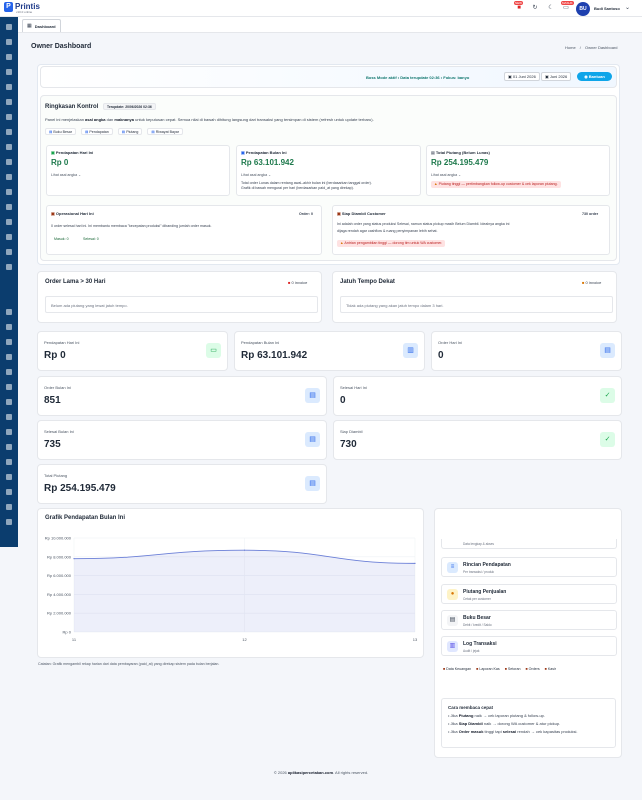 The image size is (642, 800). Describe the element at coordinates (488, 669) in the screenshot. I see `chip-laporan-kas: ■Laporan Kas` at that location.